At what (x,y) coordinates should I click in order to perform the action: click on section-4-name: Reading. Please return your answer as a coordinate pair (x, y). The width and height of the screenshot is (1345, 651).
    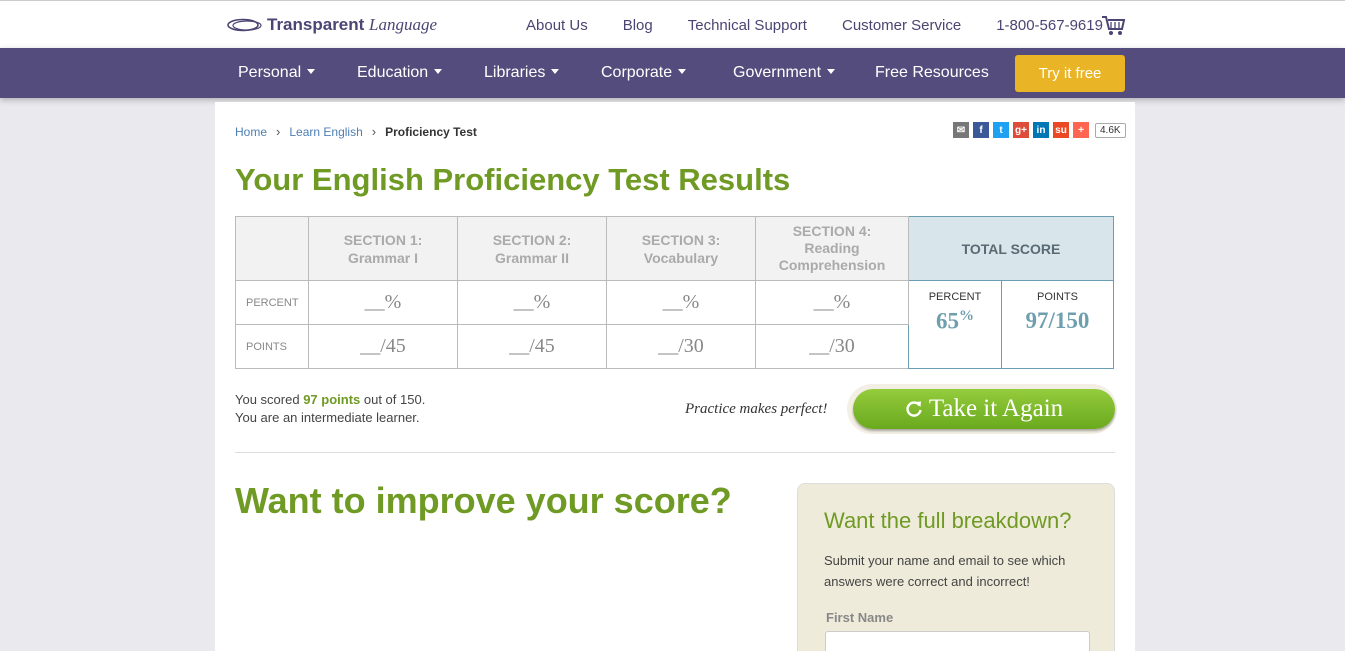
    Looking at the image, I should click on (832, 248).